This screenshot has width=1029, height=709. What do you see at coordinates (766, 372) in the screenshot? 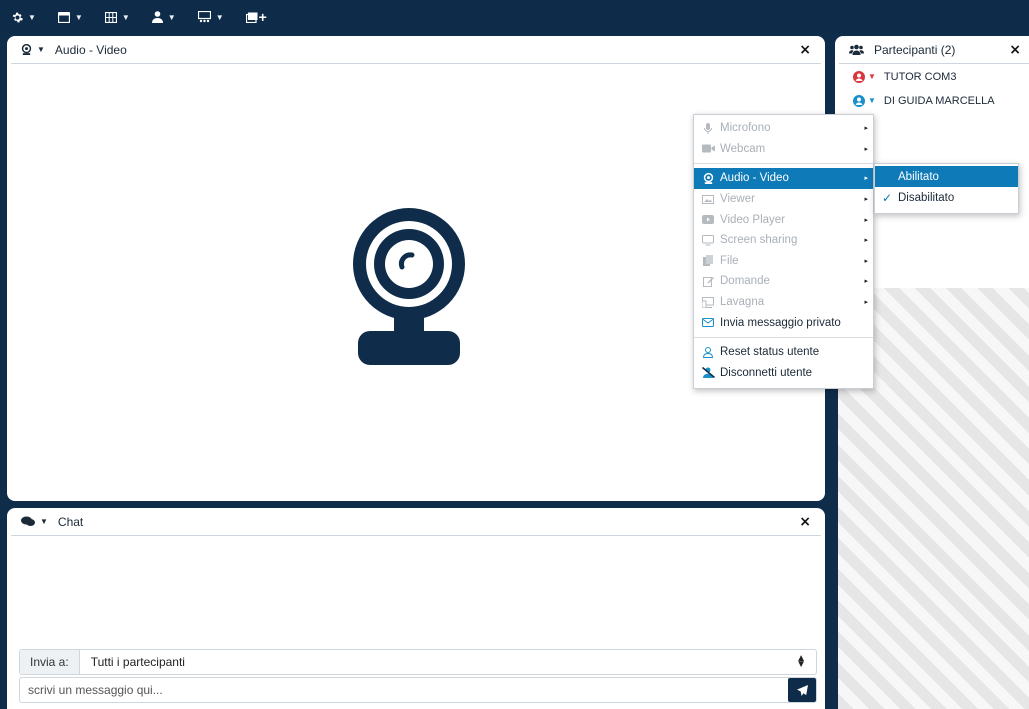
I see `menu-item-label: Disconnetti utente` at bounding box center [766, 372].